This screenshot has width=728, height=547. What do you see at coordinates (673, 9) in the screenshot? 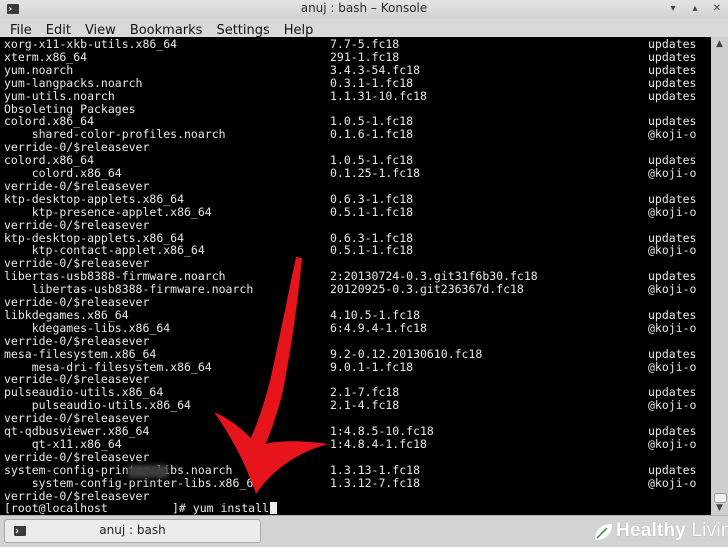
I see `minimize-icon: ▾` at bounding box center [673, 9].